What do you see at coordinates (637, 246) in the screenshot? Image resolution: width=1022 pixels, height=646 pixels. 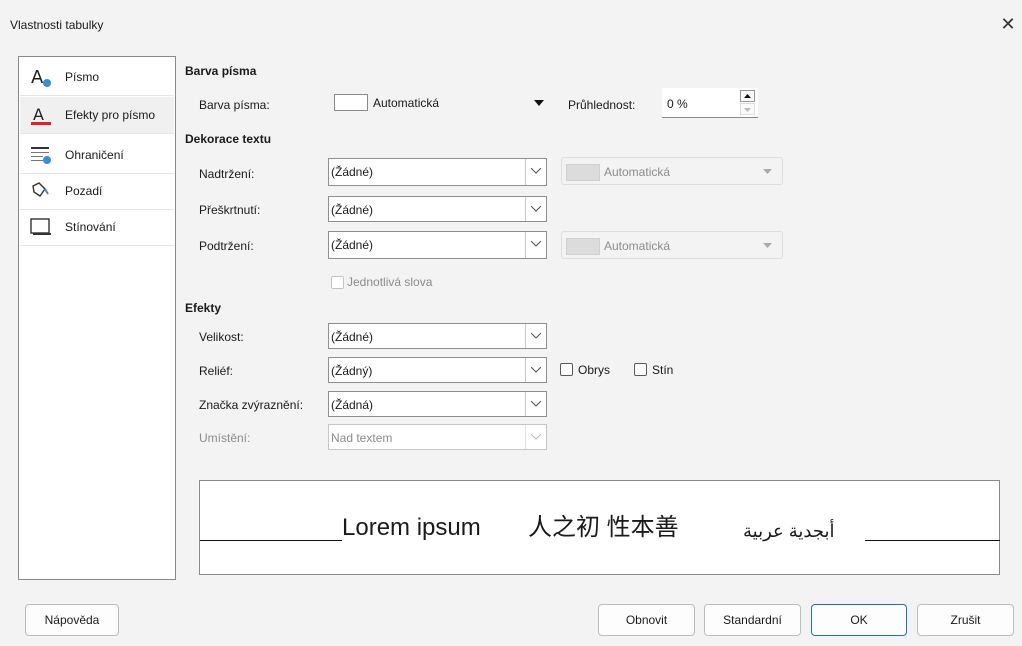 I see `underline-color-value: Automatická` at bounding box center [637, 246].